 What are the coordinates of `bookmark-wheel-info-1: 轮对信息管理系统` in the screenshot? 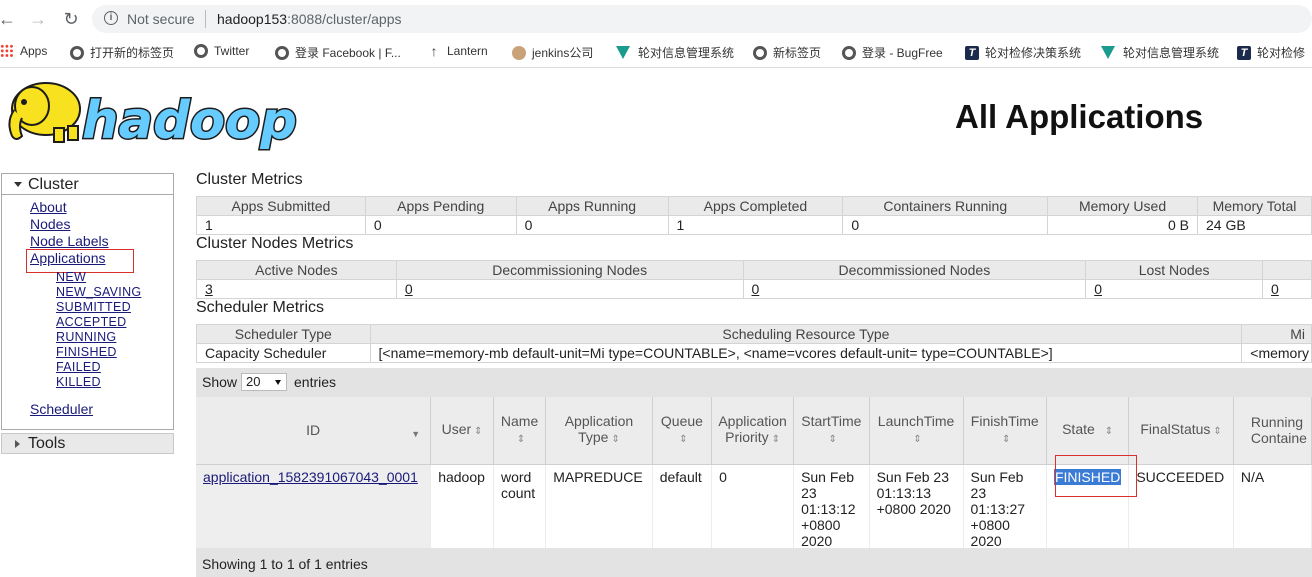 It's located at (675, 52).